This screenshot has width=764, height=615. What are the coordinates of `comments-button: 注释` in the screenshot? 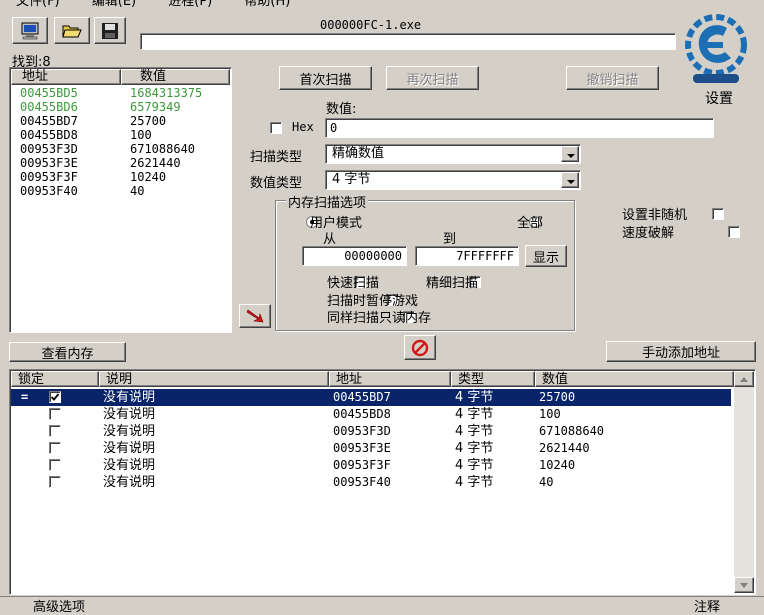 It's located at (707, 605).